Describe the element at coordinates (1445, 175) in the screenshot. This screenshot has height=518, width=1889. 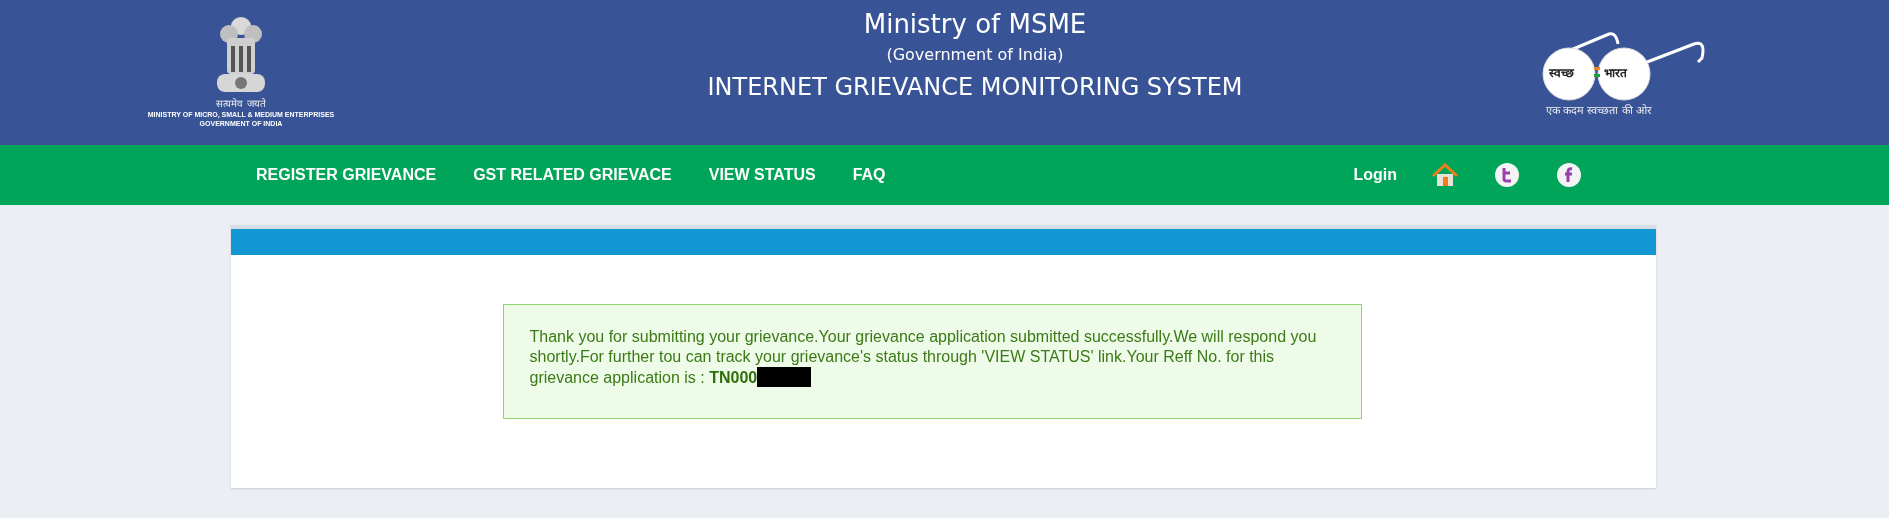
I see `home-icon` at that location.